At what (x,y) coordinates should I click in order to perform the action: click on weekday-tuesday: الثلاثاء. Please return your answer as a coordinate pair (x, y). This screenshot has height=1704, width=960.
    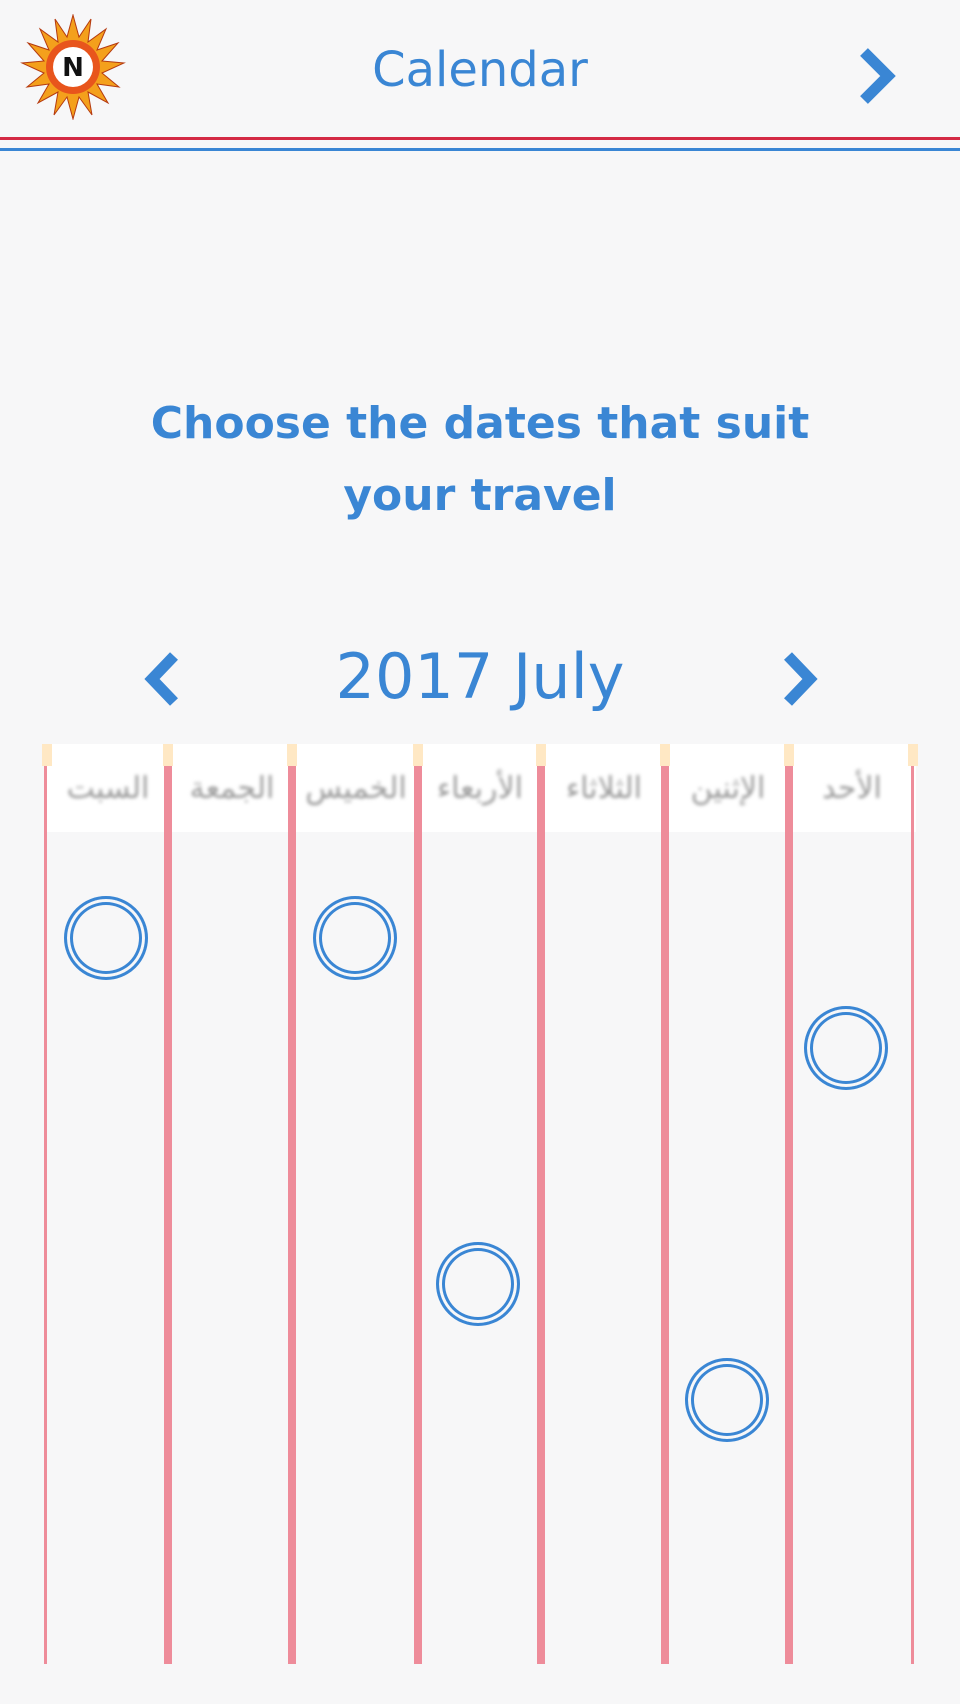
    Looking at the image, I should click on (604, 788).